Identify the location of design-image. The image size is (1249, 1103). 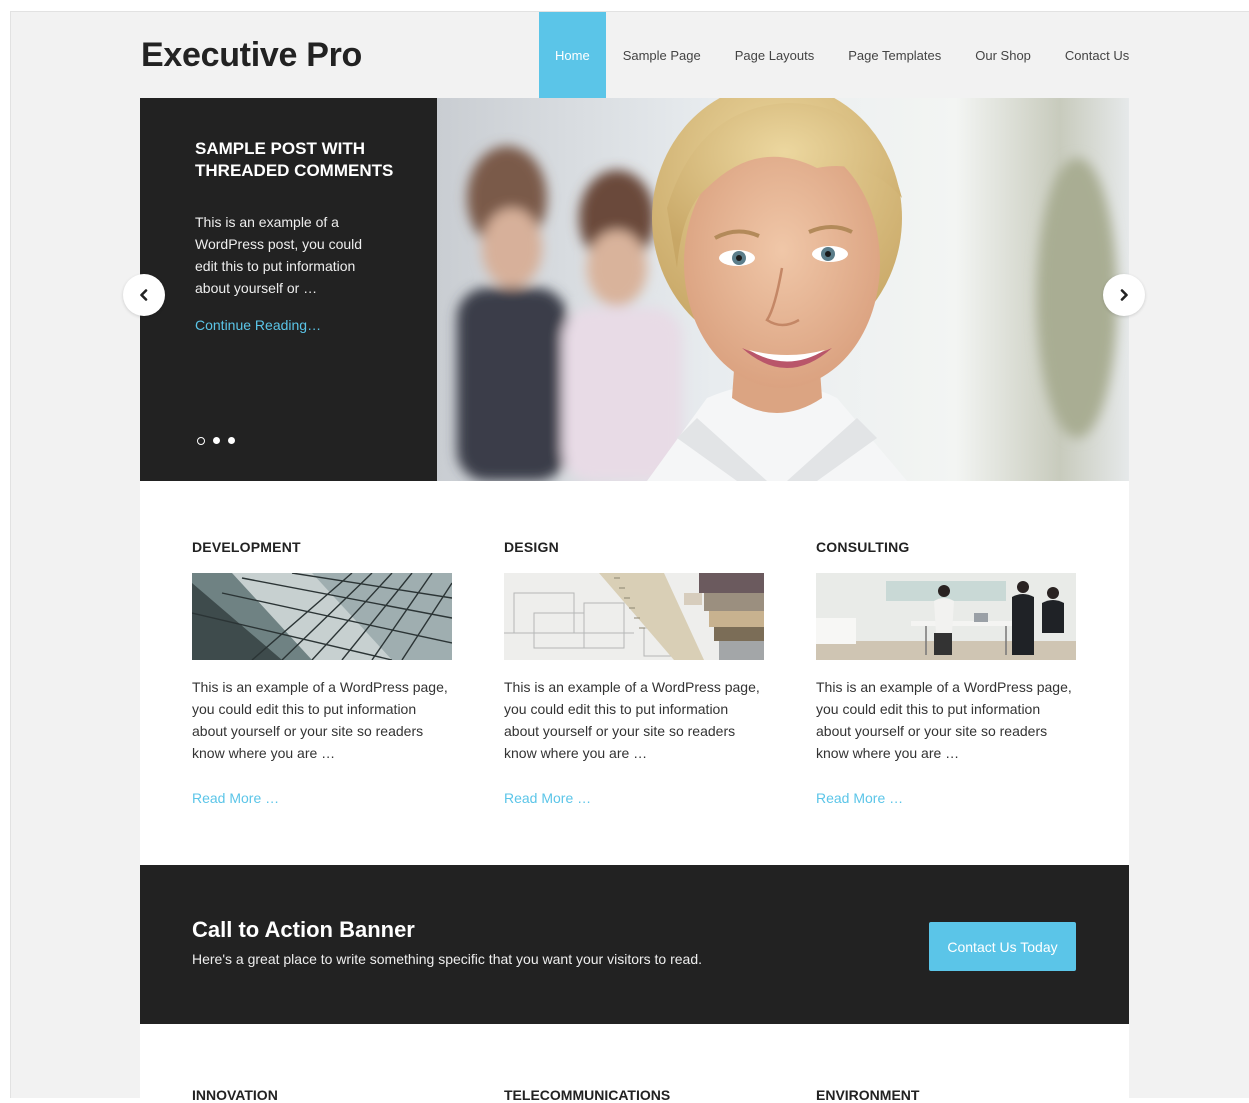
(634, 616).